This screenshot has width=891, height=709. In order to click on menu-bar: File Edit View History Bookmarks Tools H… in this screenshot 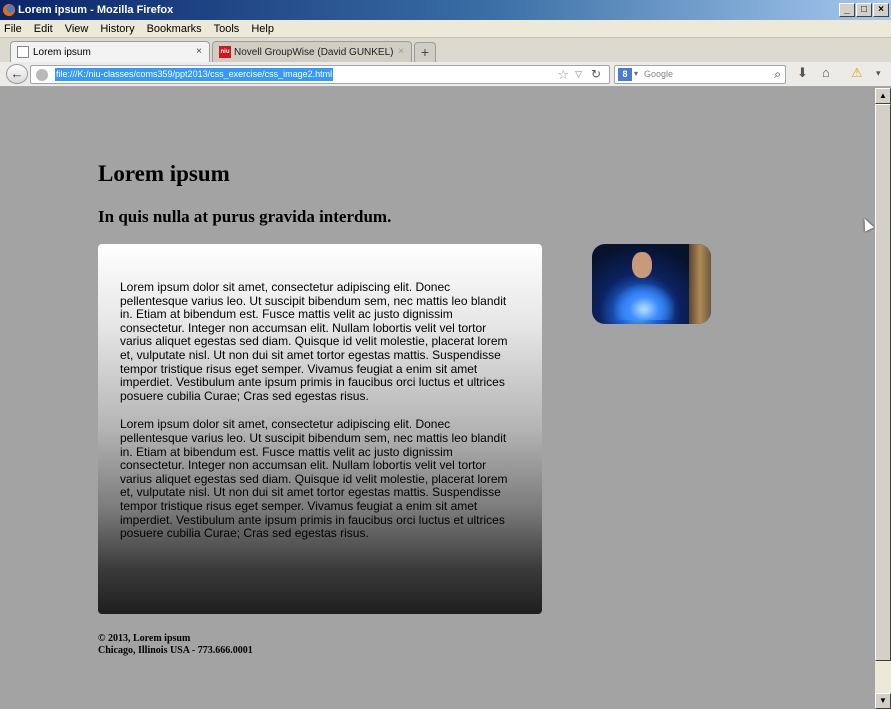, I will do `click(445, 29)`.